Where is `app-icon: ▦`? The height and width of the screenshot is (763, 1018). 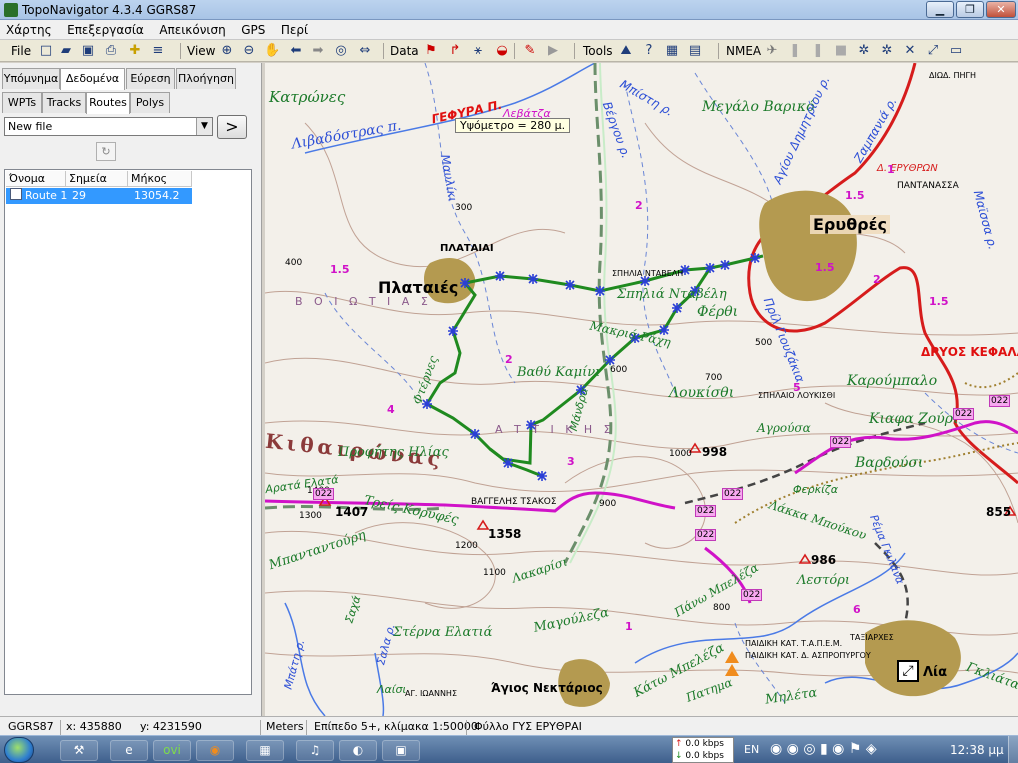
app-icon: ▦ is located at coordinates (265, 750).